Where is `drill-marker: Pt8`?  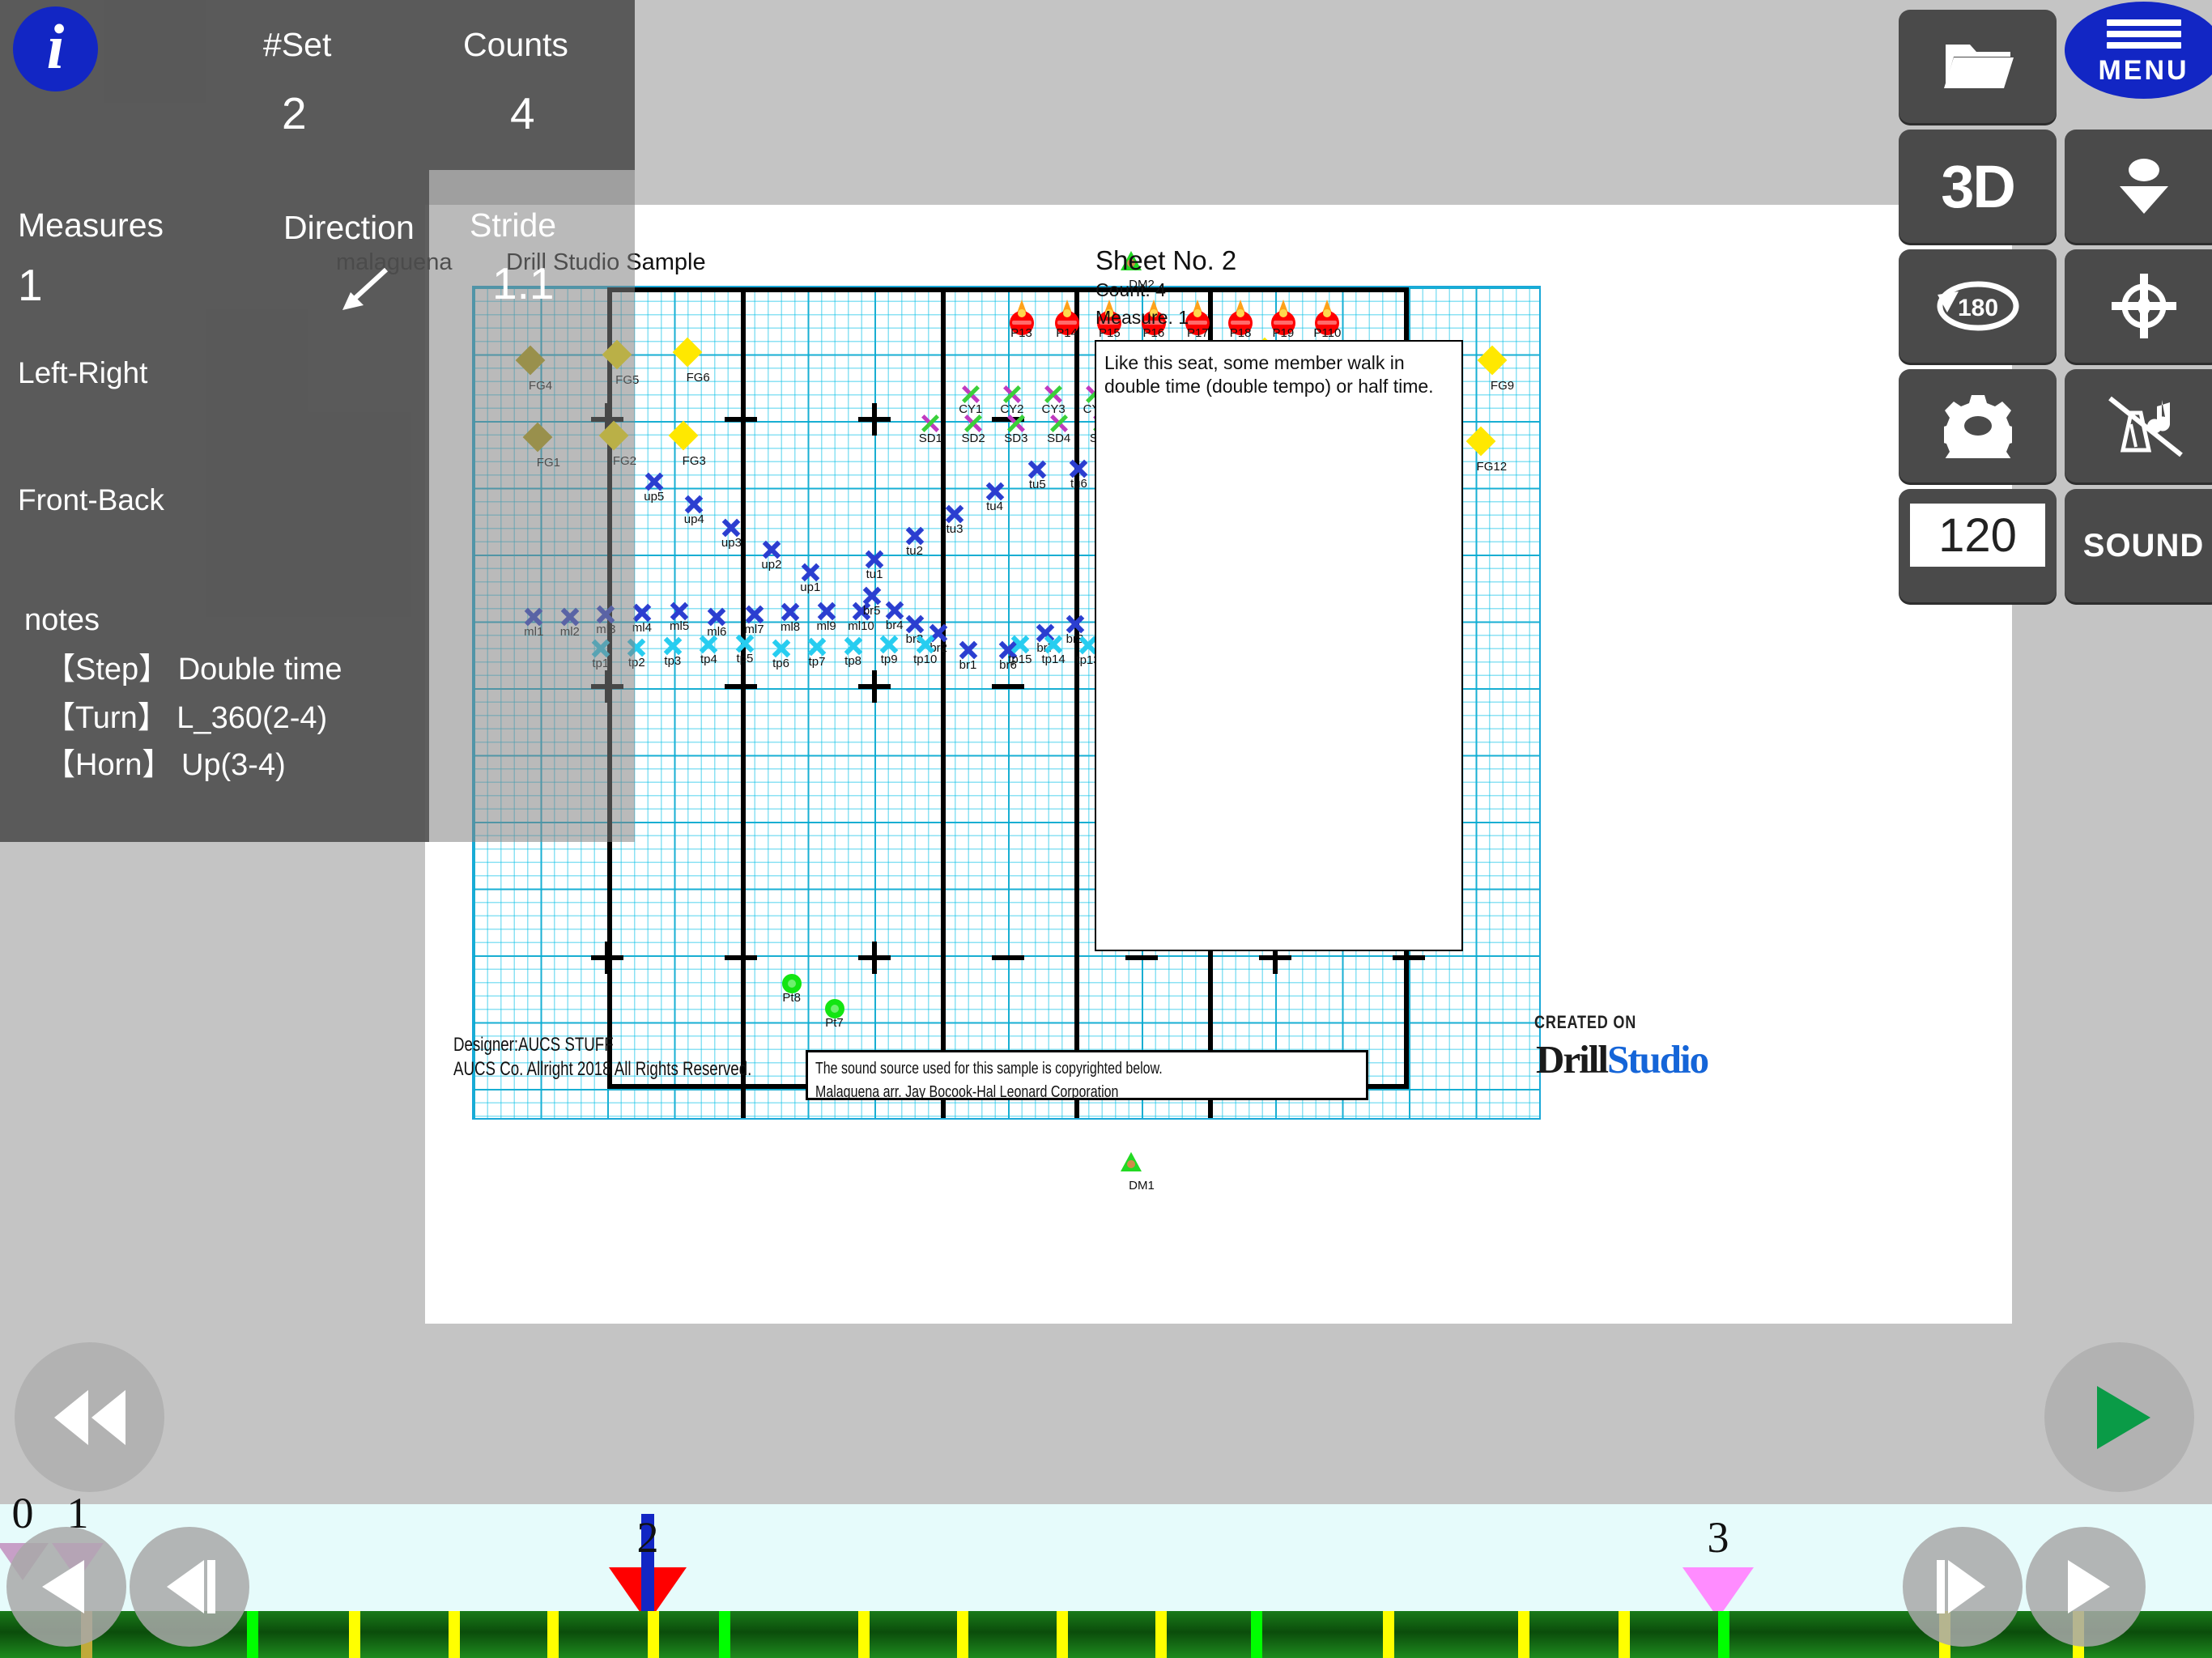 drill-marker: Pt8 is located at coordinates (791, 989).